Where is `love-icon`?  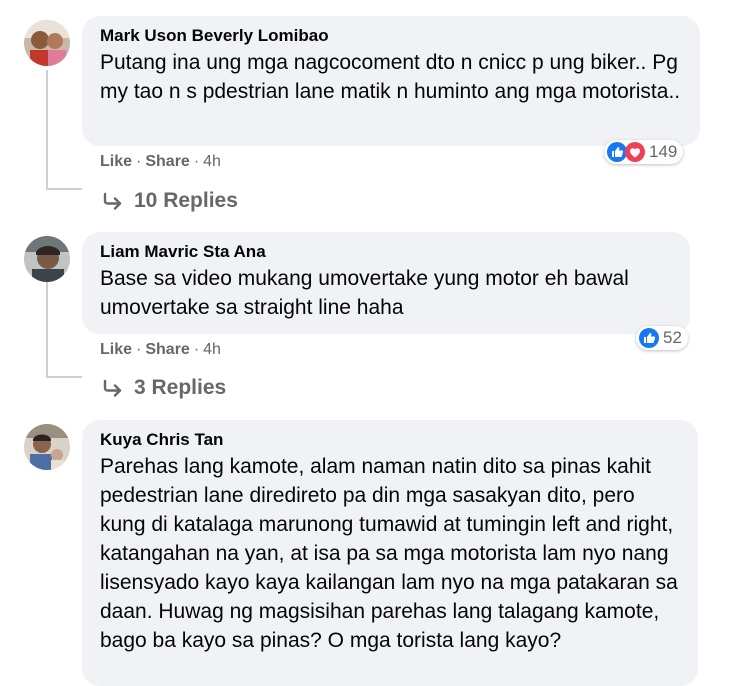 love-icon is located at coordinates (635, 152).